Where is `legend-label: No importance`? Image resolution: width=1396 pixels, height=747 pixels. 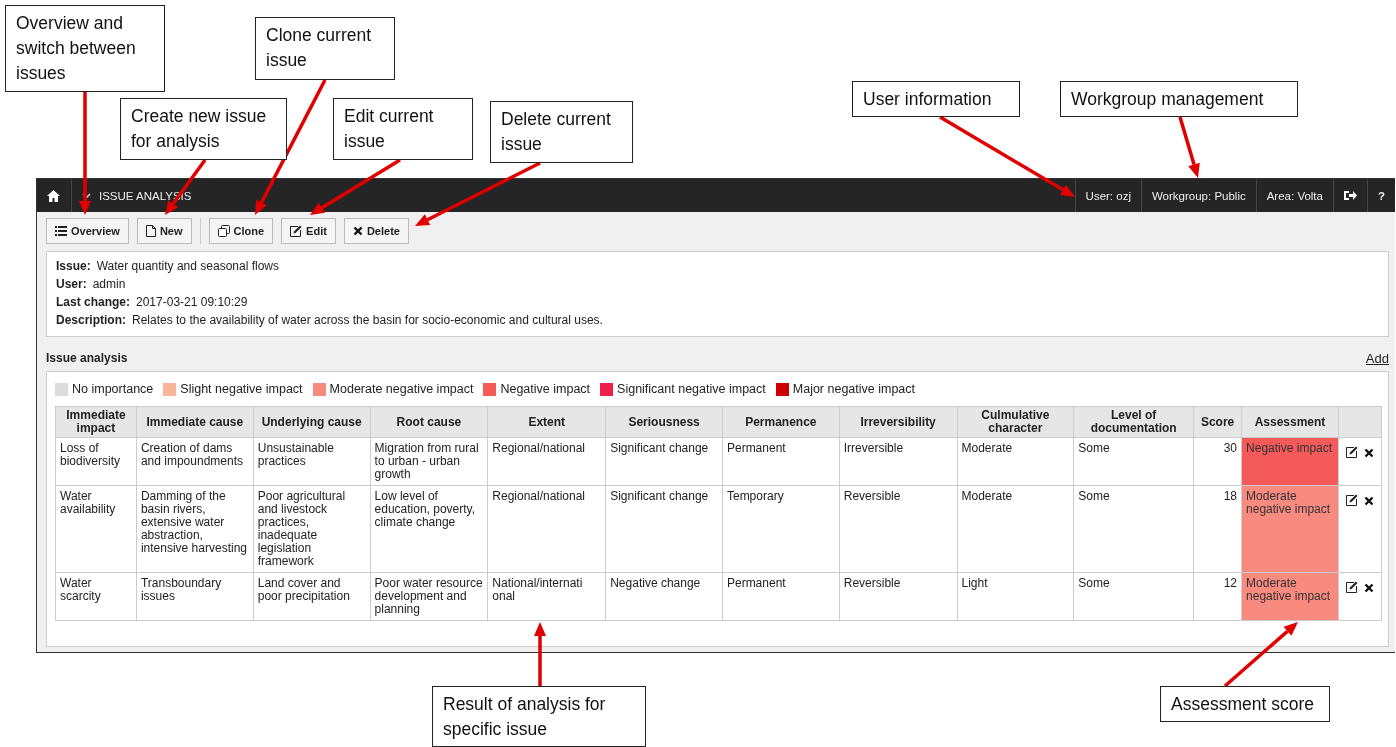 legend-label: No importance is located at coordinates (113, 389).